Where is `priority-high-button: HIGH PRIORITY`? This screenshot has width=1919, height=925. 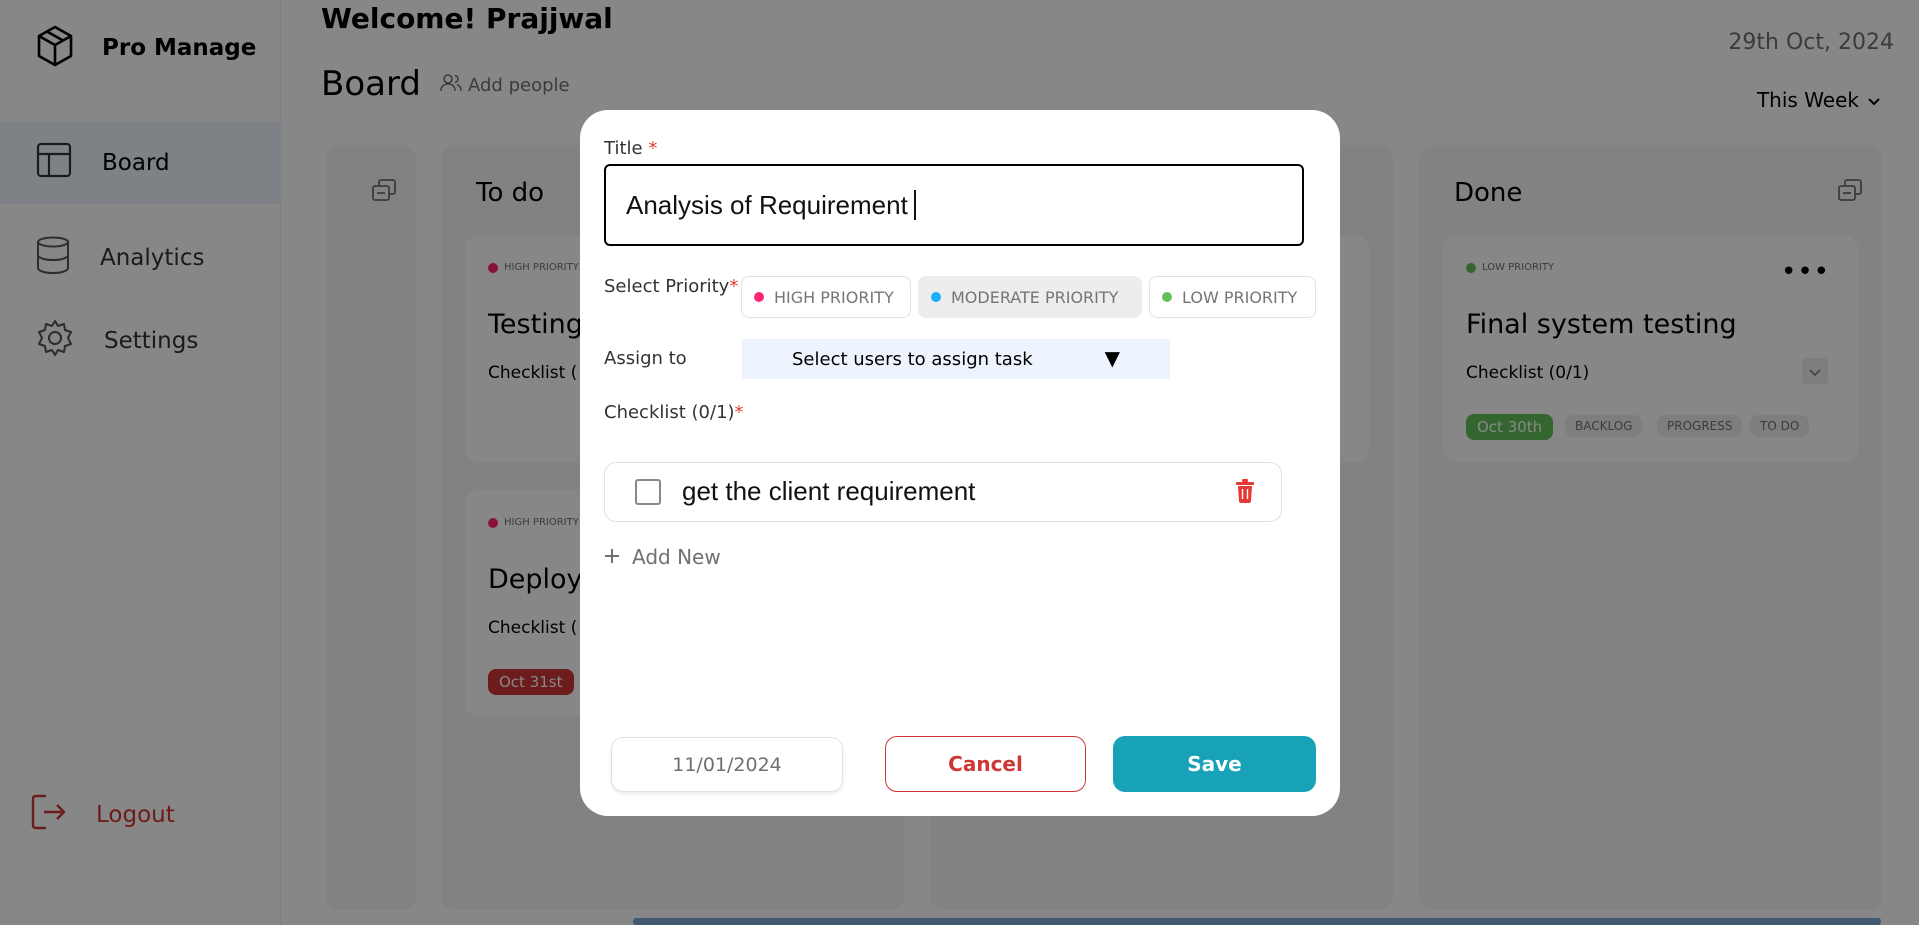
priority-high-button: HIGH PRIORITY is located at coordinates (826, 297).